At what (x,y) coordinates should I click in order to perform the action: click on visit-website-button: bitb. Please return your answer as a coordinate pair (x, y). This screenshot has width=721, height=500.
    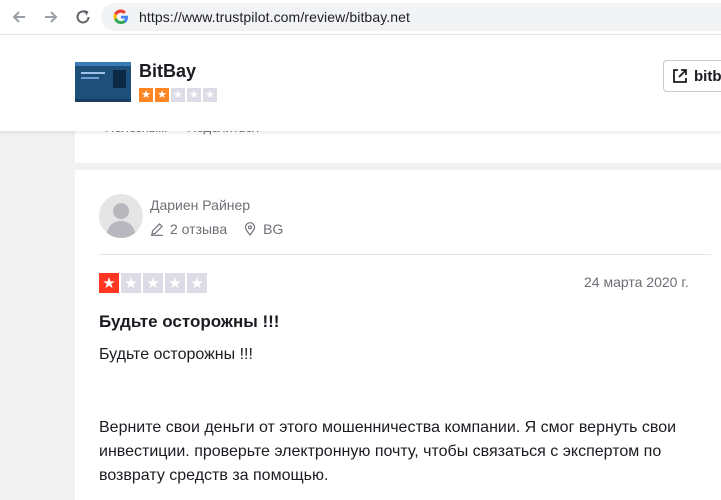
    Looking at the image, I should click on (692, 76).